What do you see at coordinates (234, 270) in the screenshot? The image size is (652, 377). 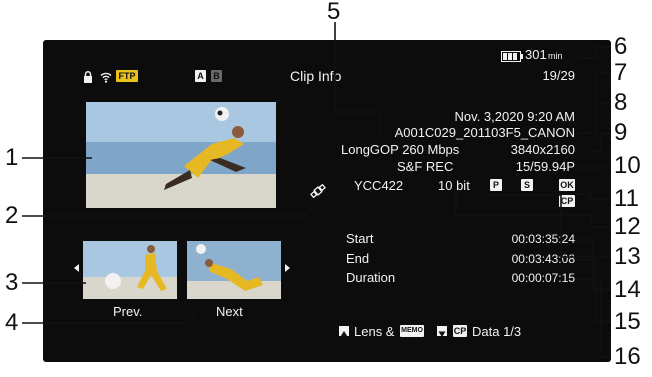 I see `next-thumbnail` at bounding box center [234, 270].